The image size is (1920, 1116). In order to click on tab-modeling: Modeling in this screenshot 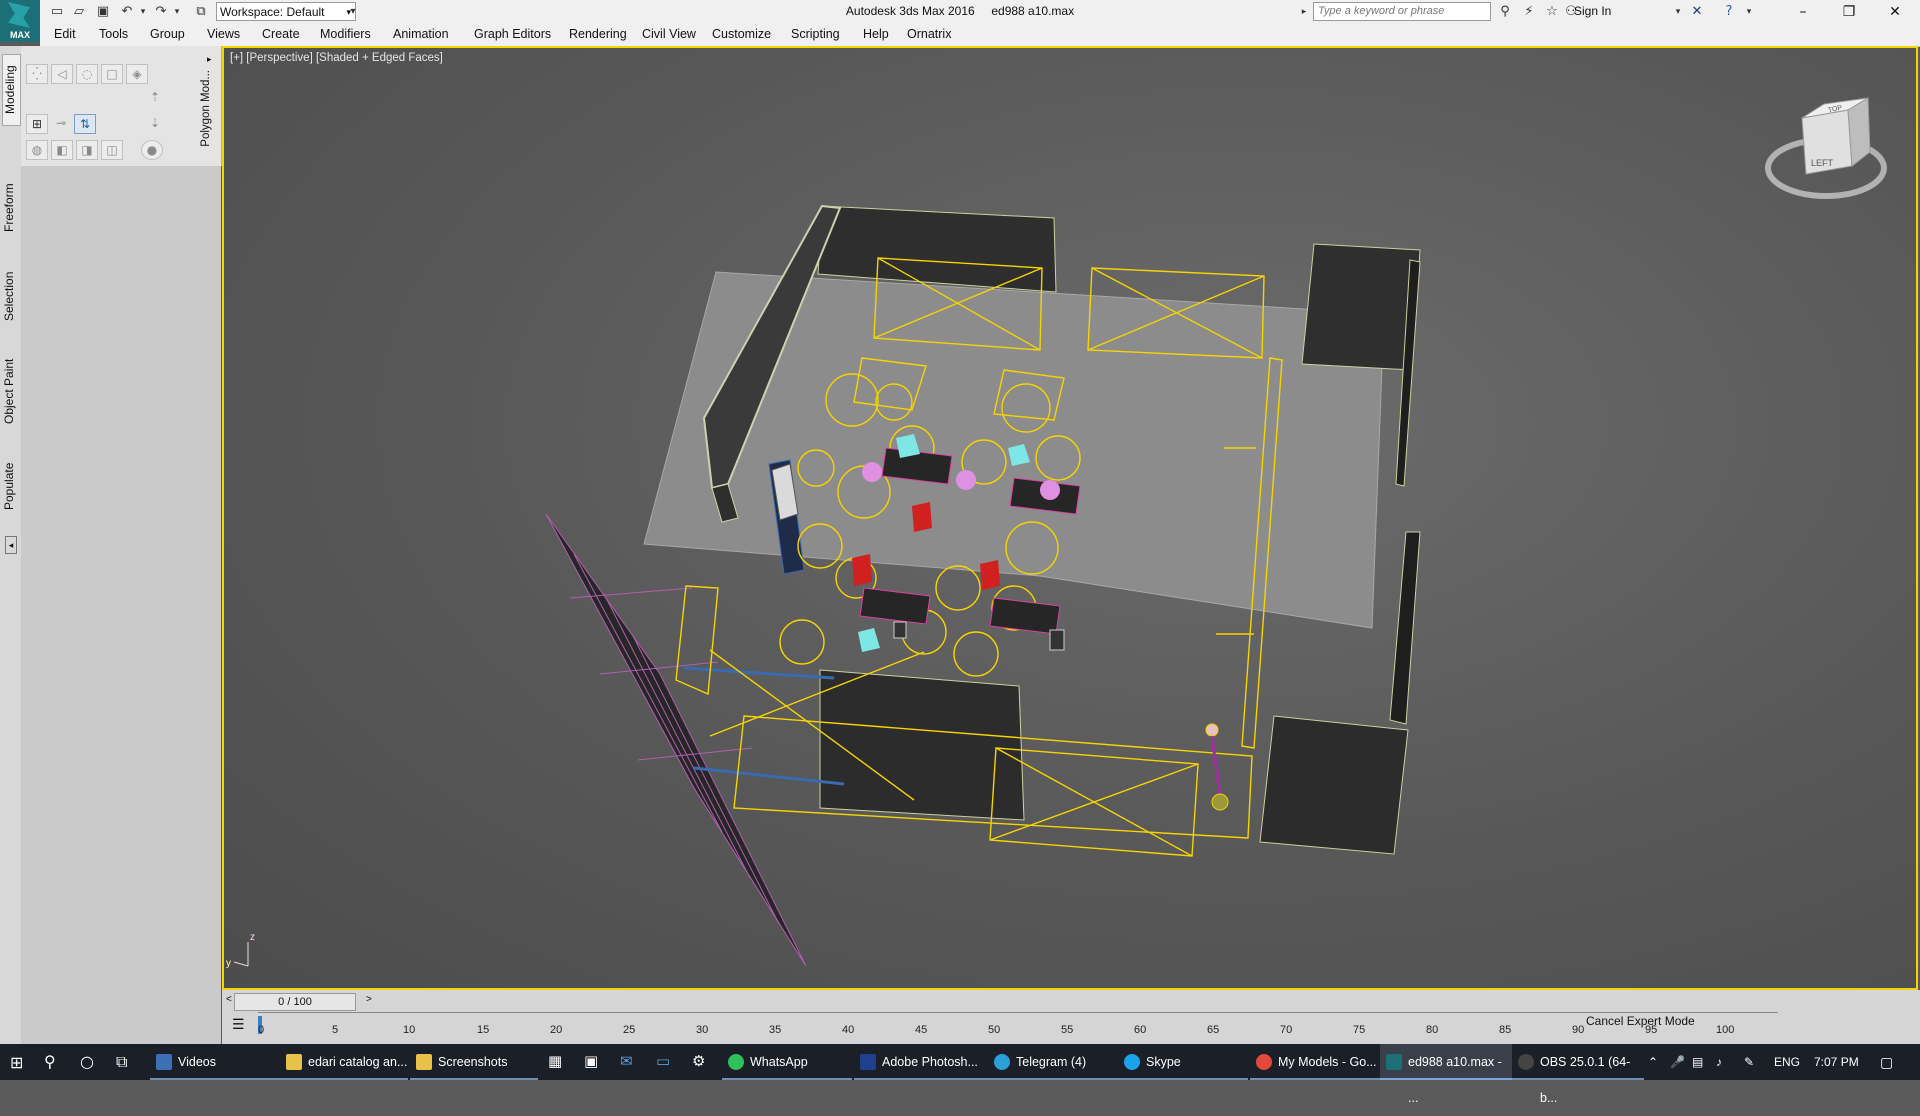, I will do `click(11, 90)`.